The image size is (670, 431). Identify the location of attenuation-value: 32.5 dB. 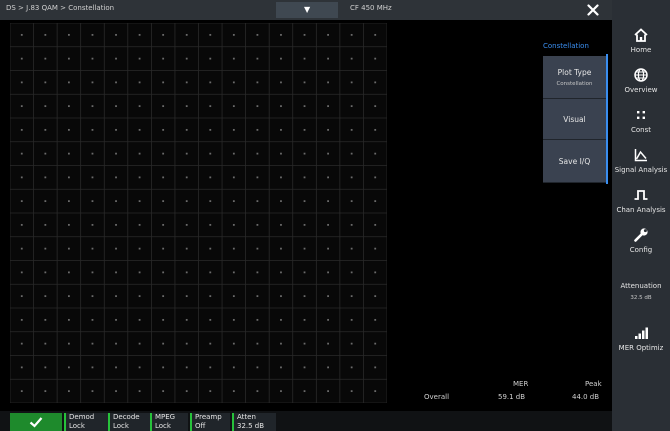
(641, 298).